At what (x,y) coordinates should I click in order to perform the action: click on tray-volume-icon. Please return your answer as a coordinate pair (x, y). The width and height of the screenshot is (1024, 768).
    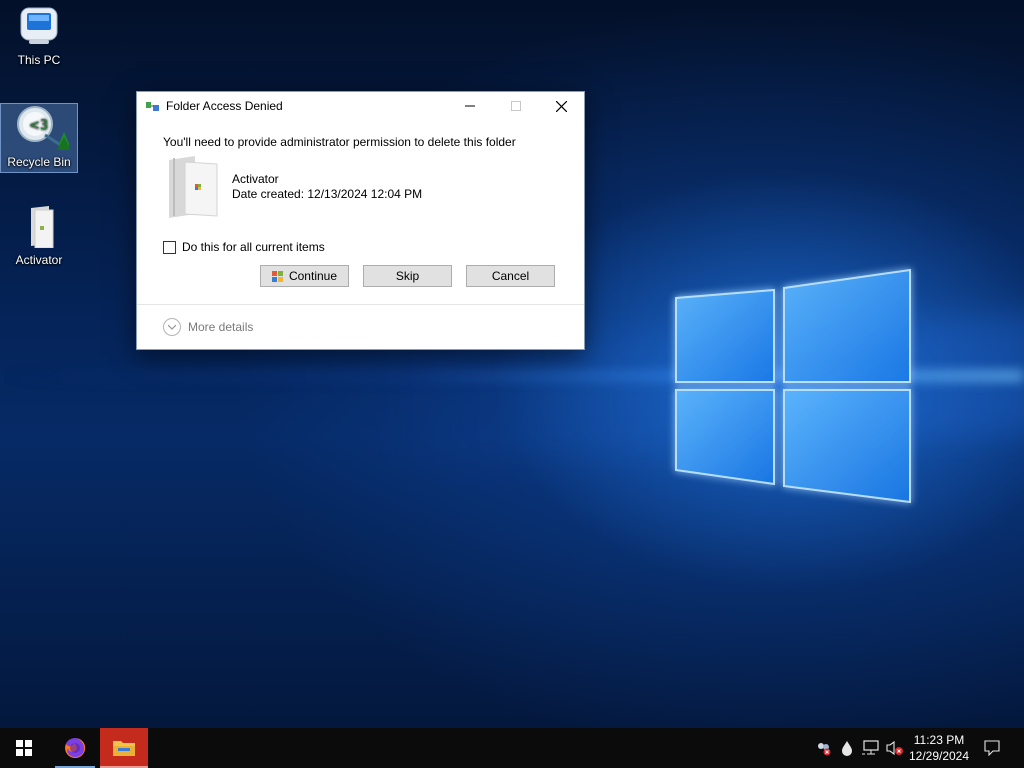
    Looking at the image, I should click on (895, 748).